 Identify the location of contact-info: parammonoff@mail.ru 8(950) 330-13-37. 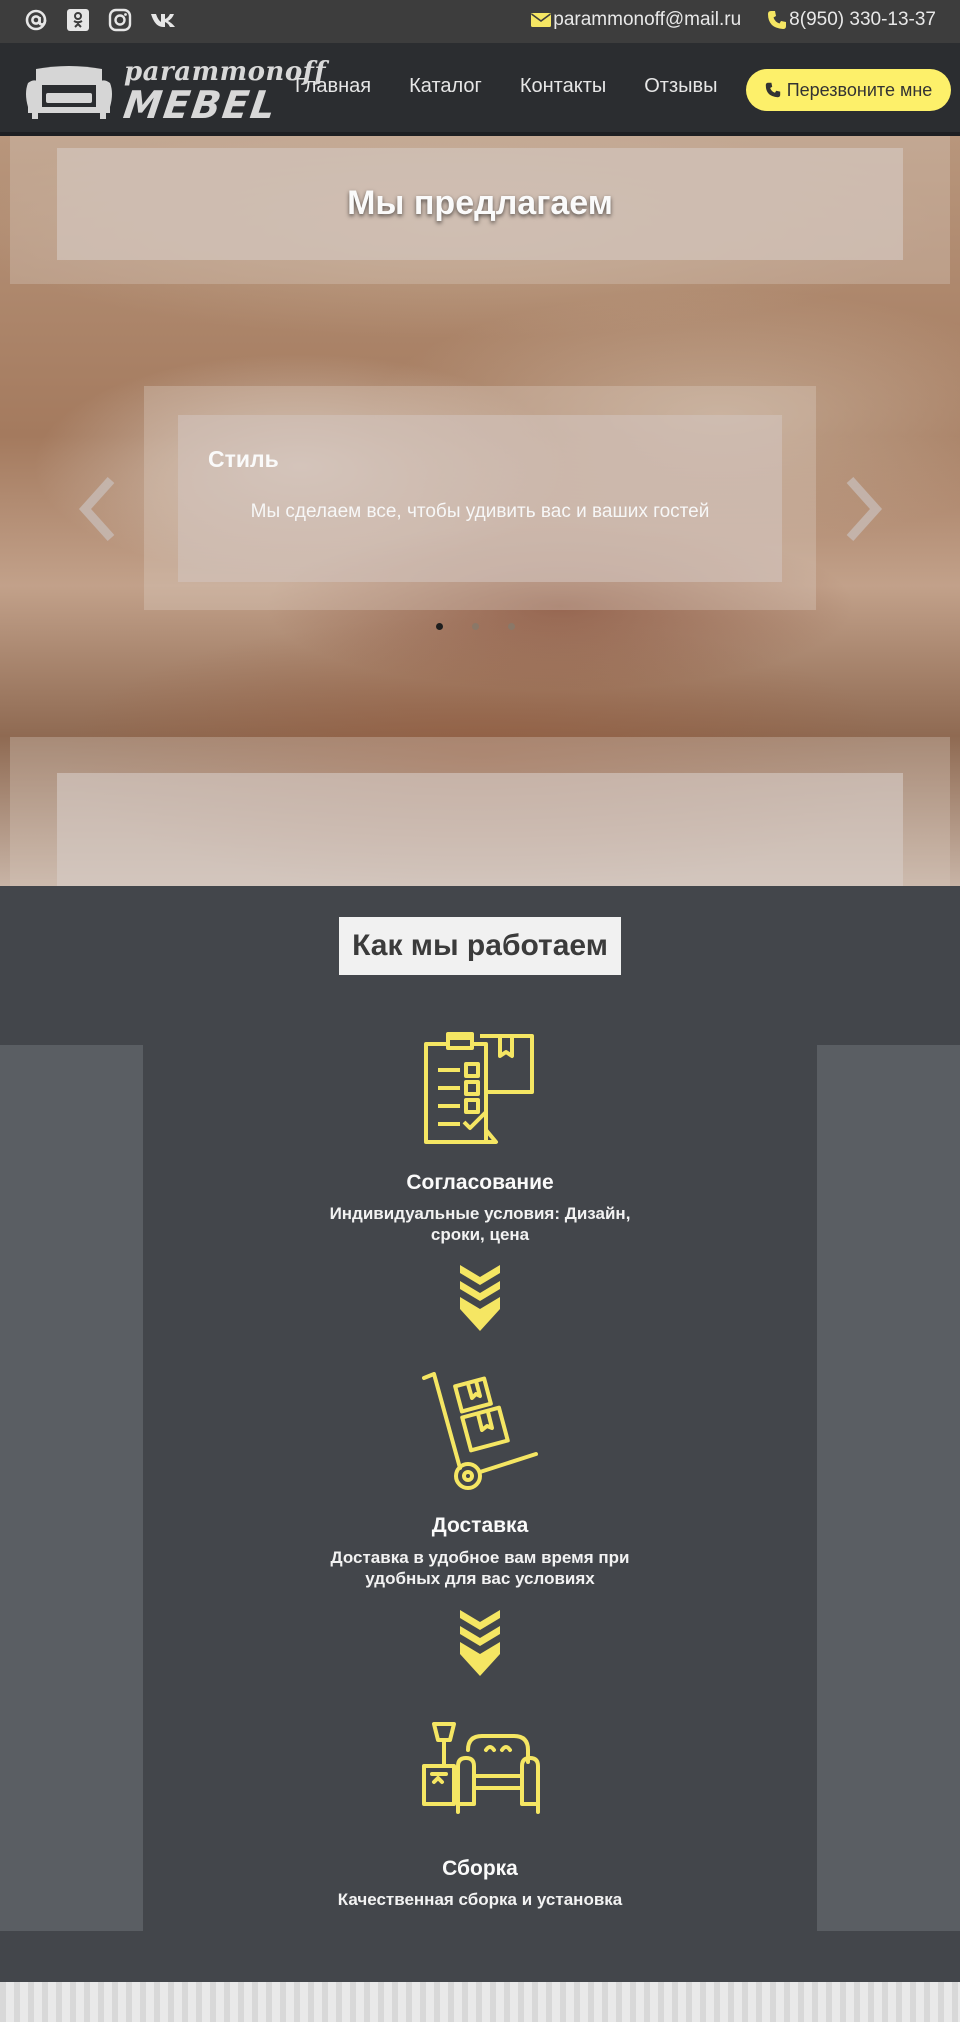
(733, 20).